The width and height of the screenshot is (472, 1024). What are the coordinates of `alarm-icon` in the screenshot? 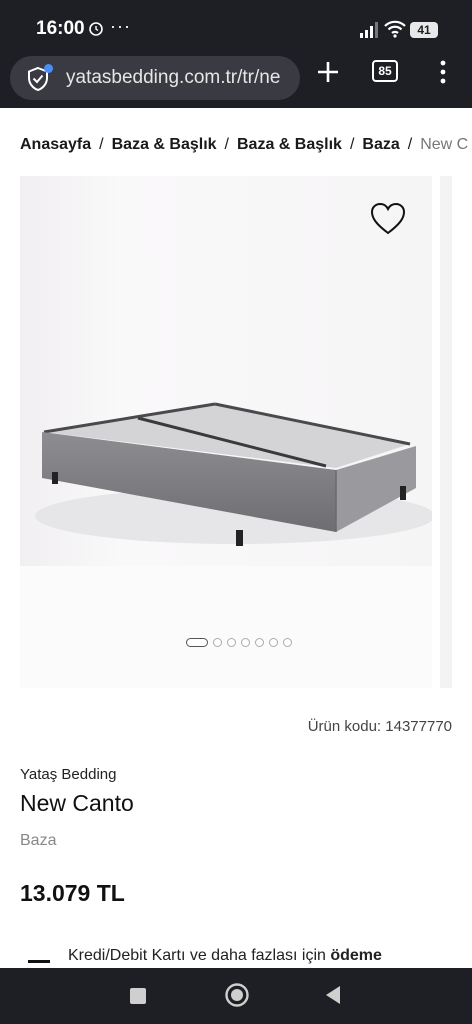 It's located at (96, 29).